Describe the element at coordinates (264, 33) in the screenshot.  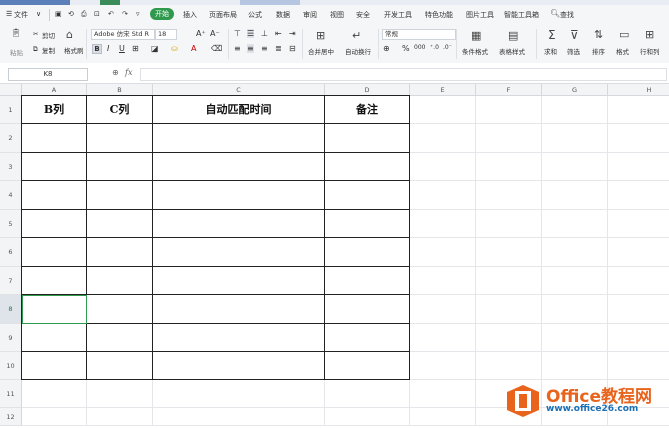
I see `align-bottom-icon: ⊥` at that location.